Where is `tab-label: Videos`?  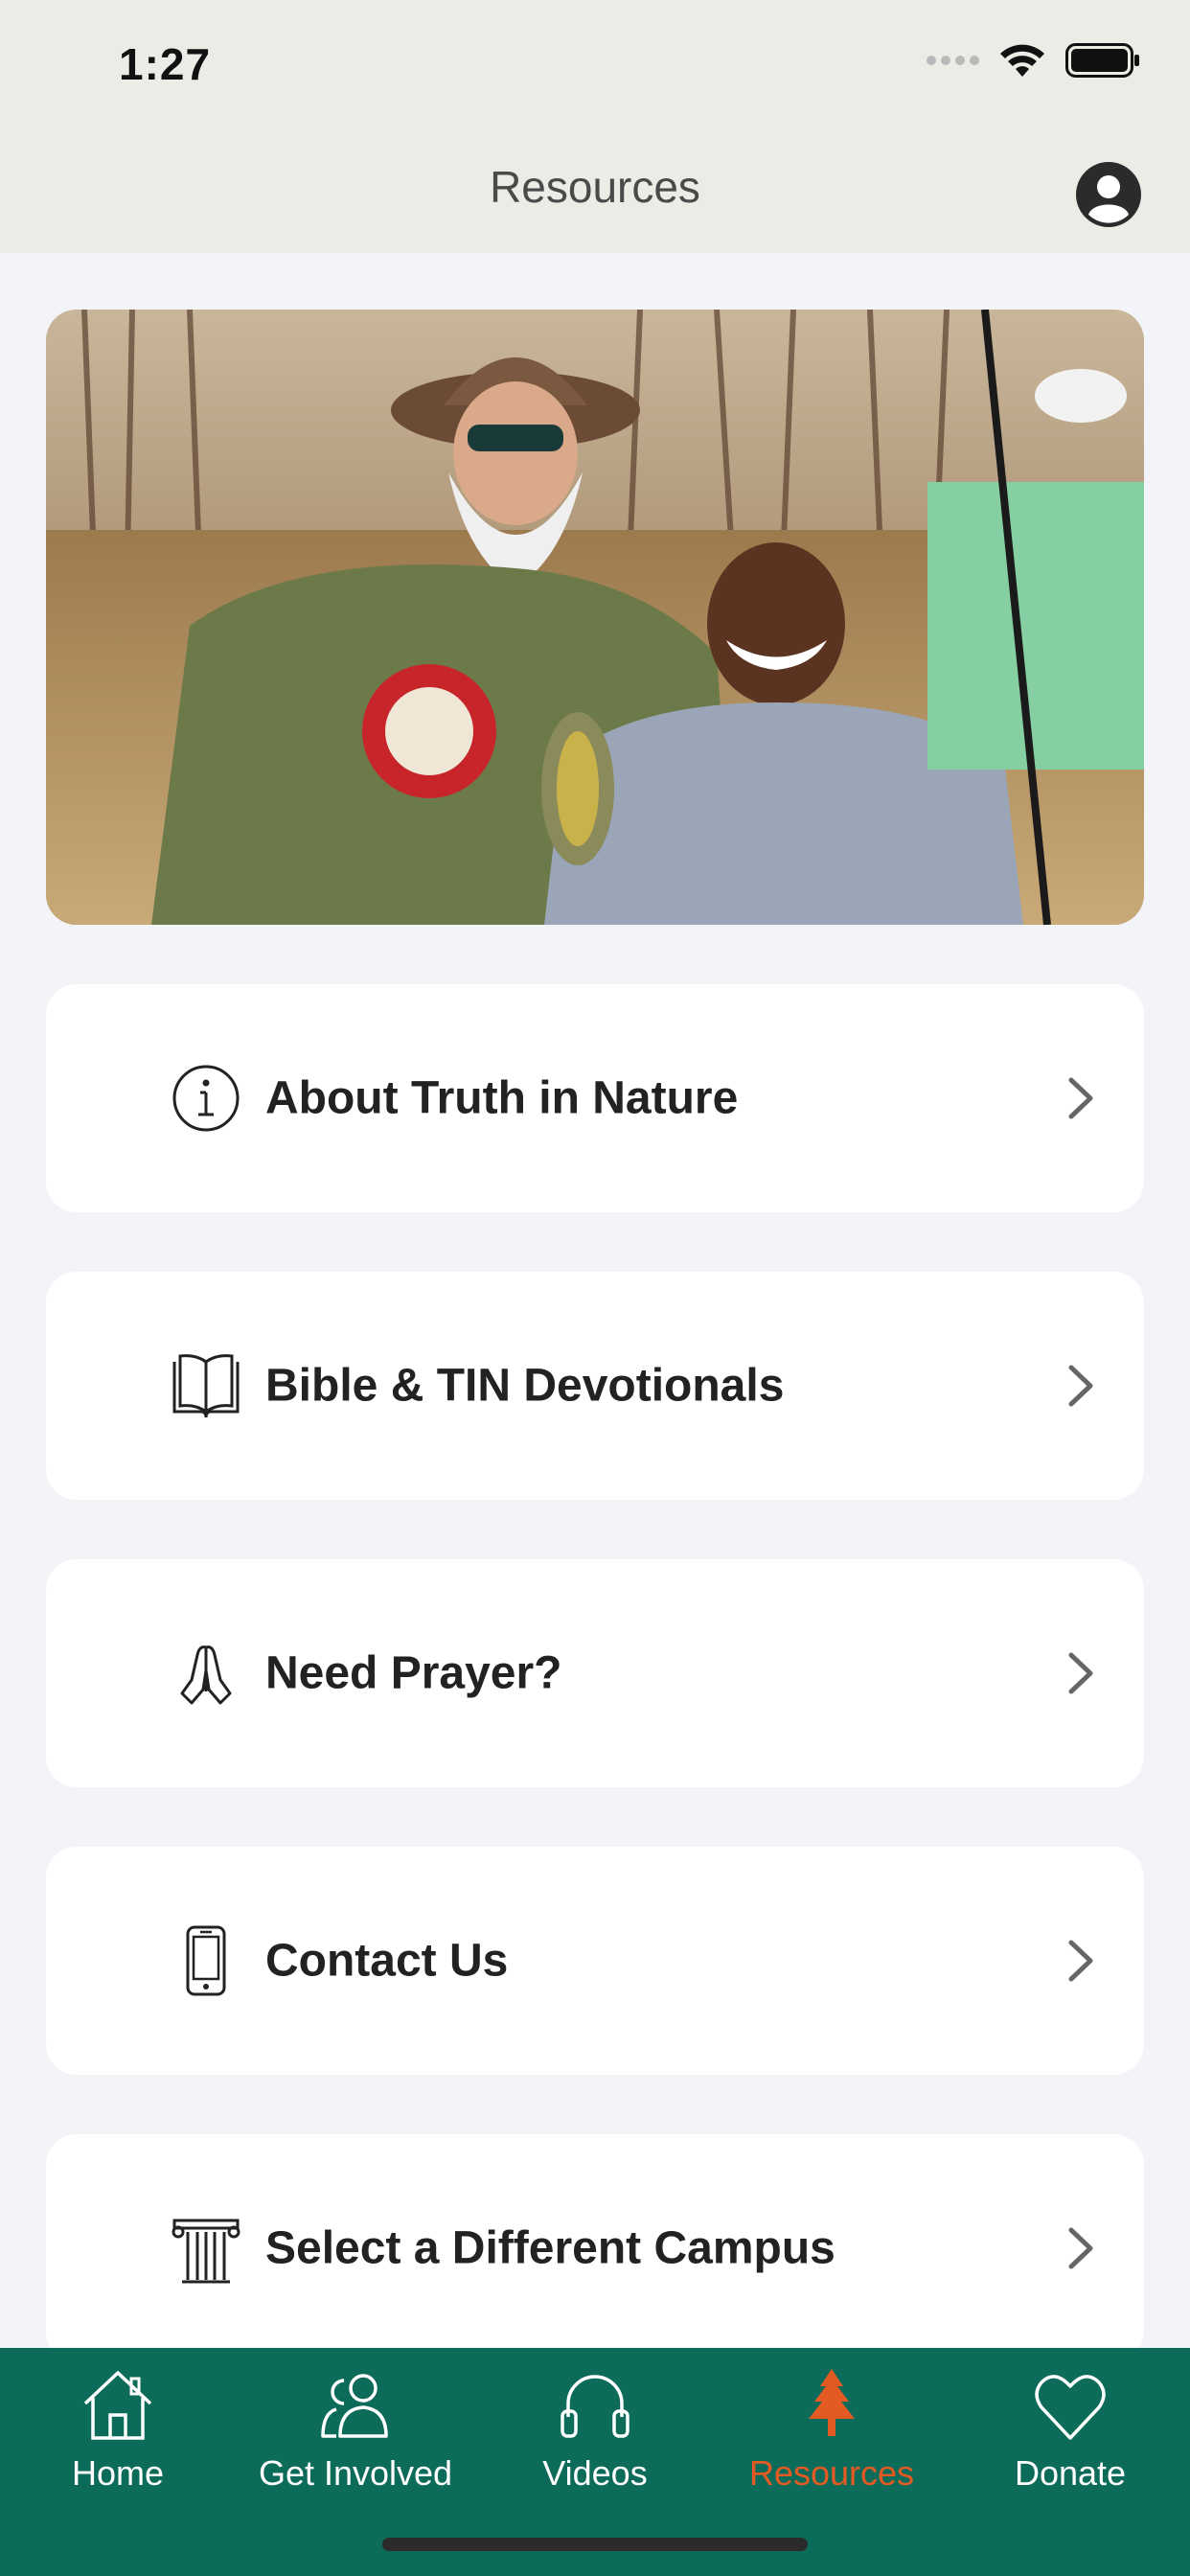 tab-label: Videos is located at coordinates (595, 2473).